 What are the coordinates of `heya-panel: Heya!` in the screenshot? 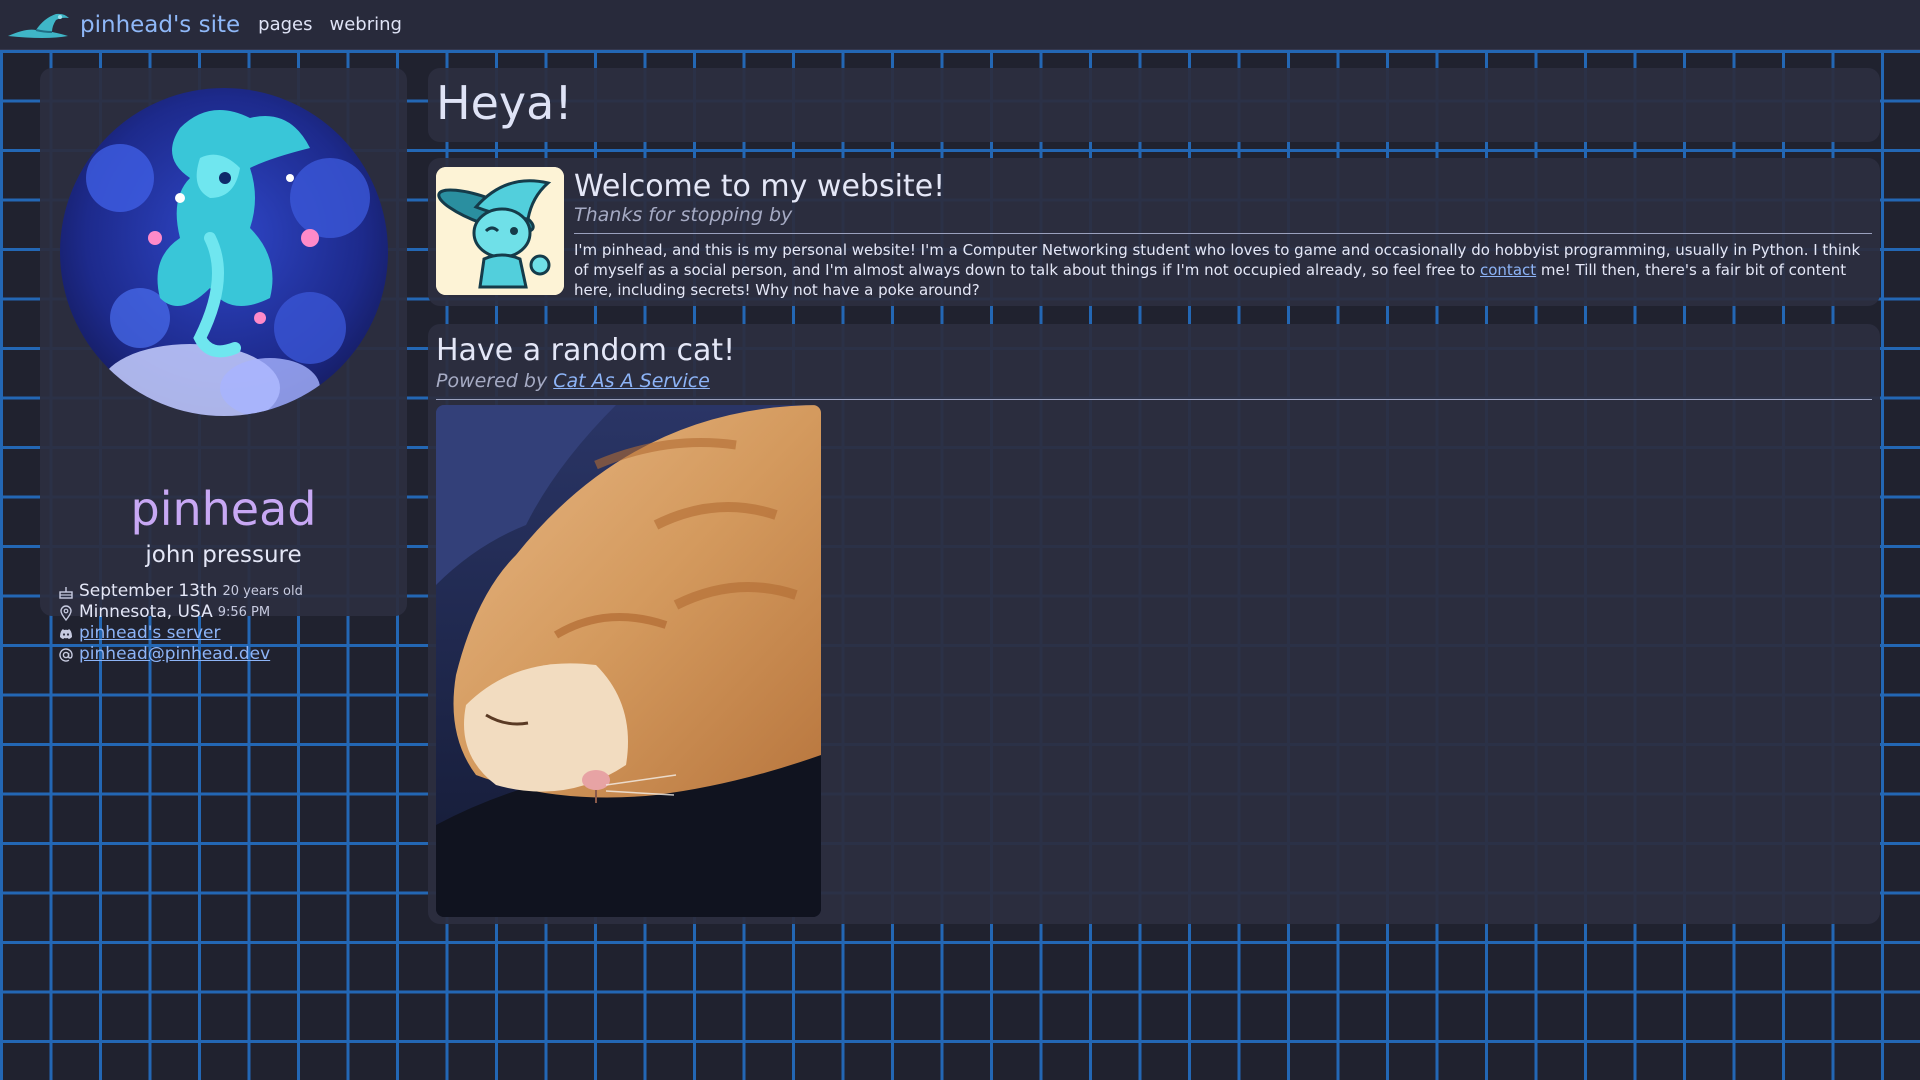 It's located at (1154, 105).